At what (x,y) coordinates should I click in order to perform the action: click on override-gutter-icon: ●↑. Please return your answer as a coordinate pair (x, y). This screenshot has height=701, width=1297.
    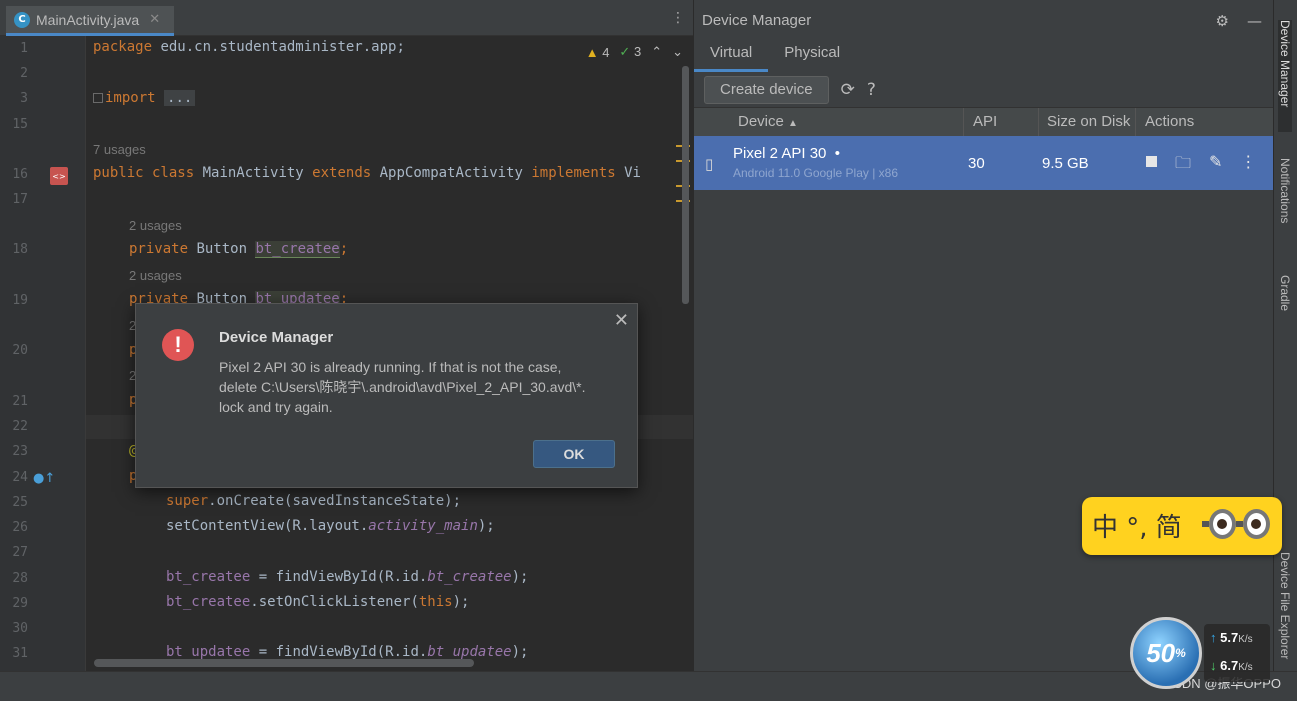
    Looking at the image, I should click on (44, 478).